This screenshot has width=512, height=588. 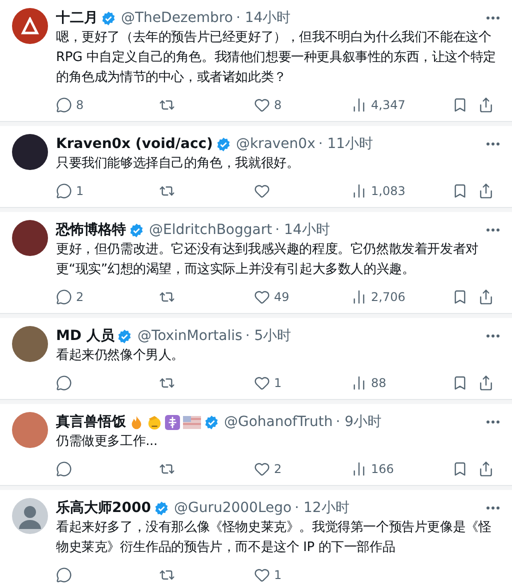 What do you see at coordinates (70, 105) in the screenshot?
I see `reply-button: 8` at bounding box center [70, 105].